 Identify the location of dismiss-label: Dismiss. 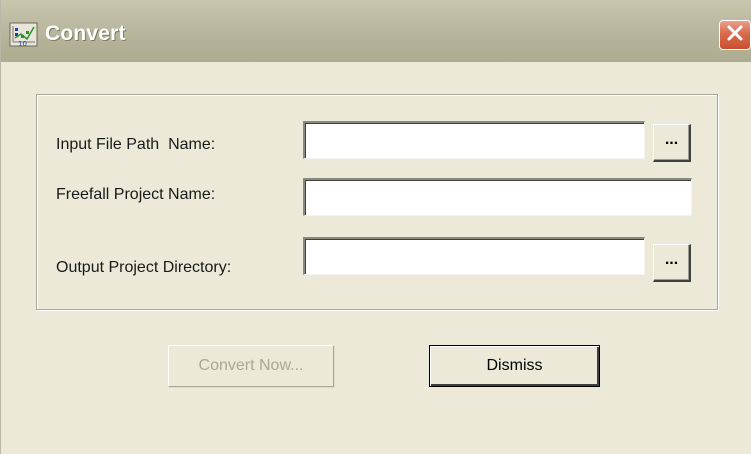
(514, 365).